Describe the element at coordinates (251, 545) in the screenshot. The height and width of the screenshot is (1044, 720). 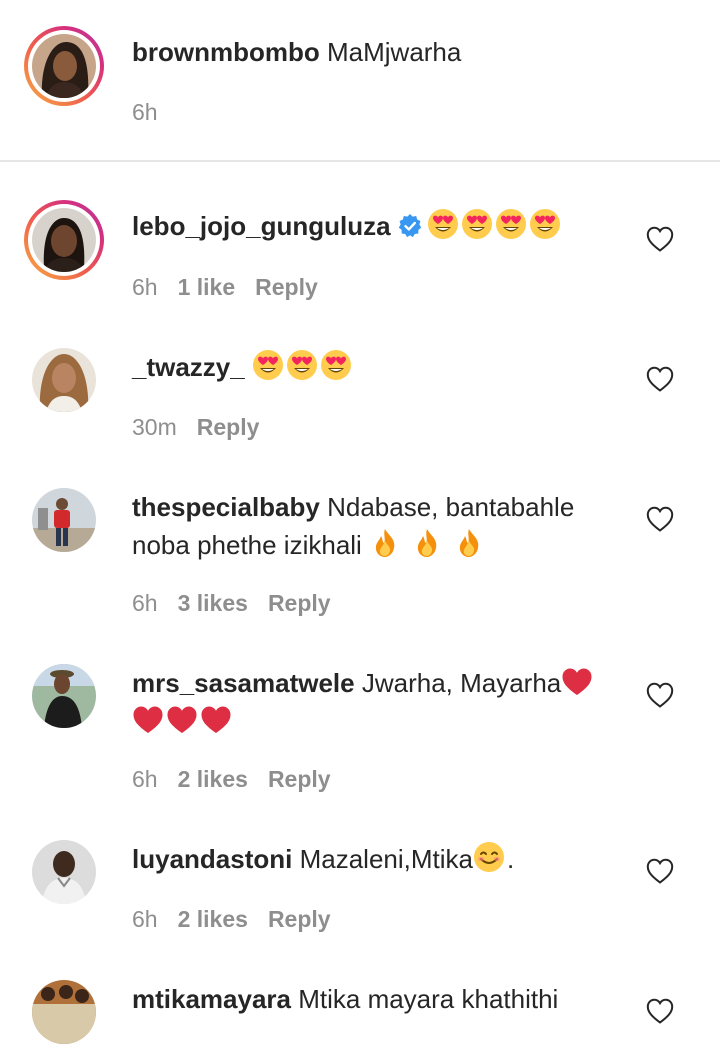
I see `comment-body-line2: noba phethe izikhali` at that location.